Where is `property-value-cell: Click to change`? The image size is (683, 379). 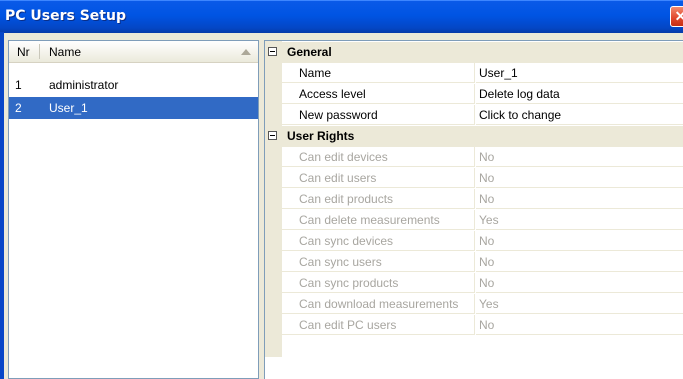 property-value-cell: Click to change is located at coordinates (579, 115).